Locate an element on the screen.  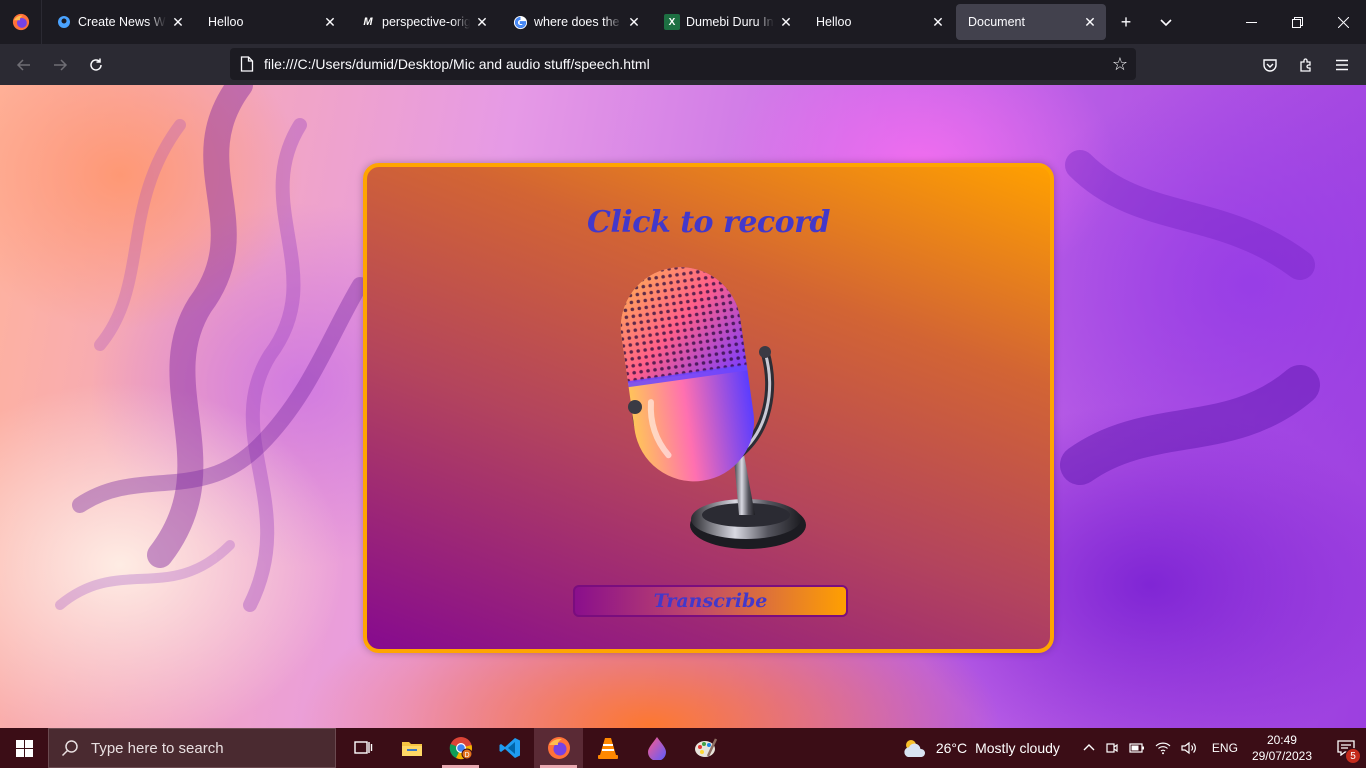
meet-now-button is located at coordinates (1112, 748).